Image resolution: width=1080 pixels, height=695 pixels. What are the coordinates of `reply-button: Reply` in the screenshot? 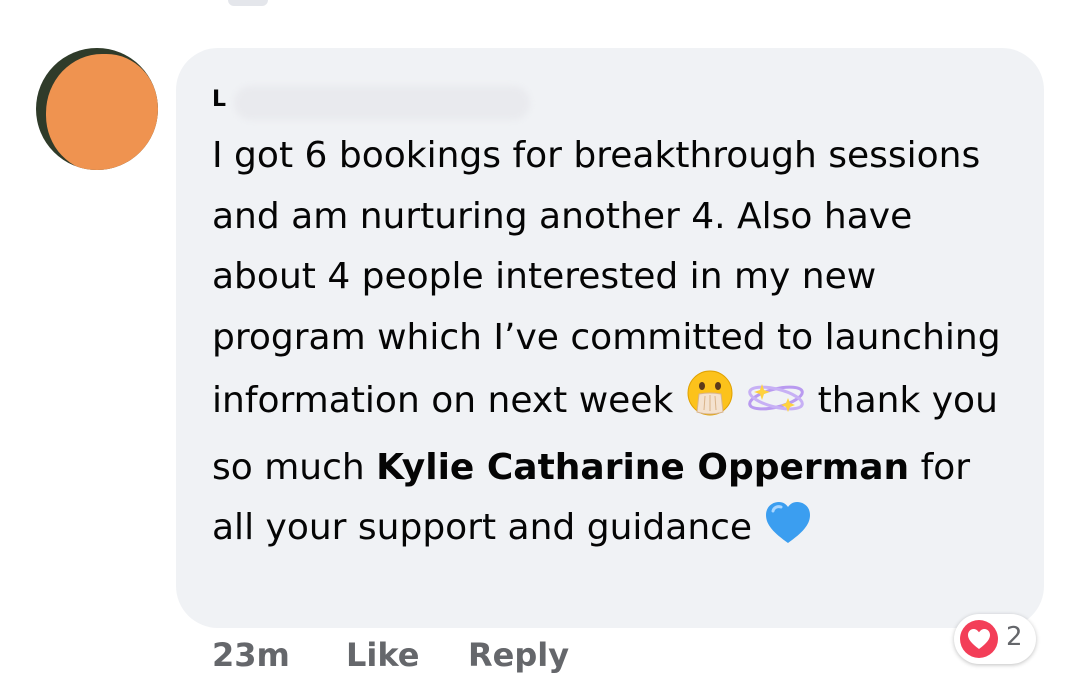 It's located at (518, 655).